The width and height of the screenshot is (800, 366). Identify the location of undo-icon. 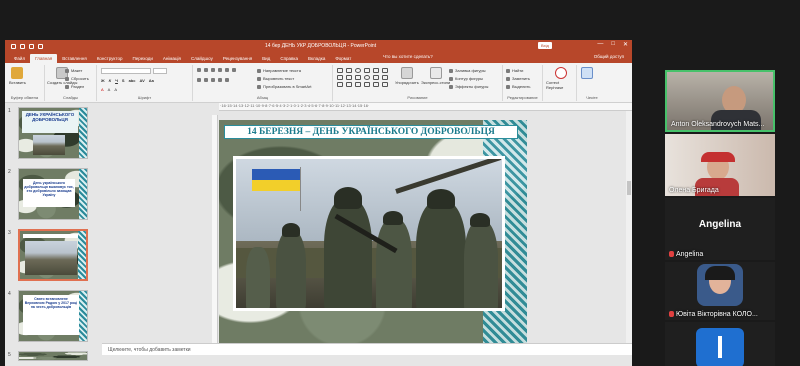
(22, 46).